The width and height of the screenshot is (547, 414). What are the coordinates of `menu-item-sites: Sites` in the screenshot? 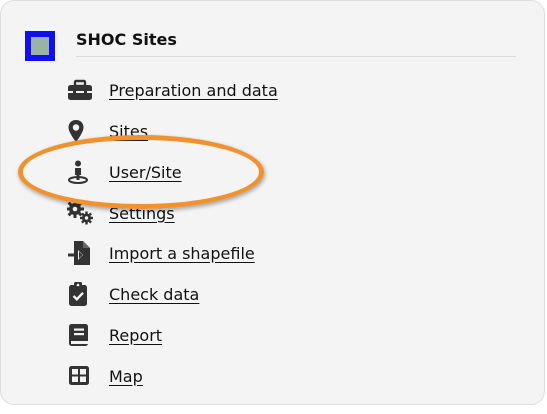 It's located at (107, 131).